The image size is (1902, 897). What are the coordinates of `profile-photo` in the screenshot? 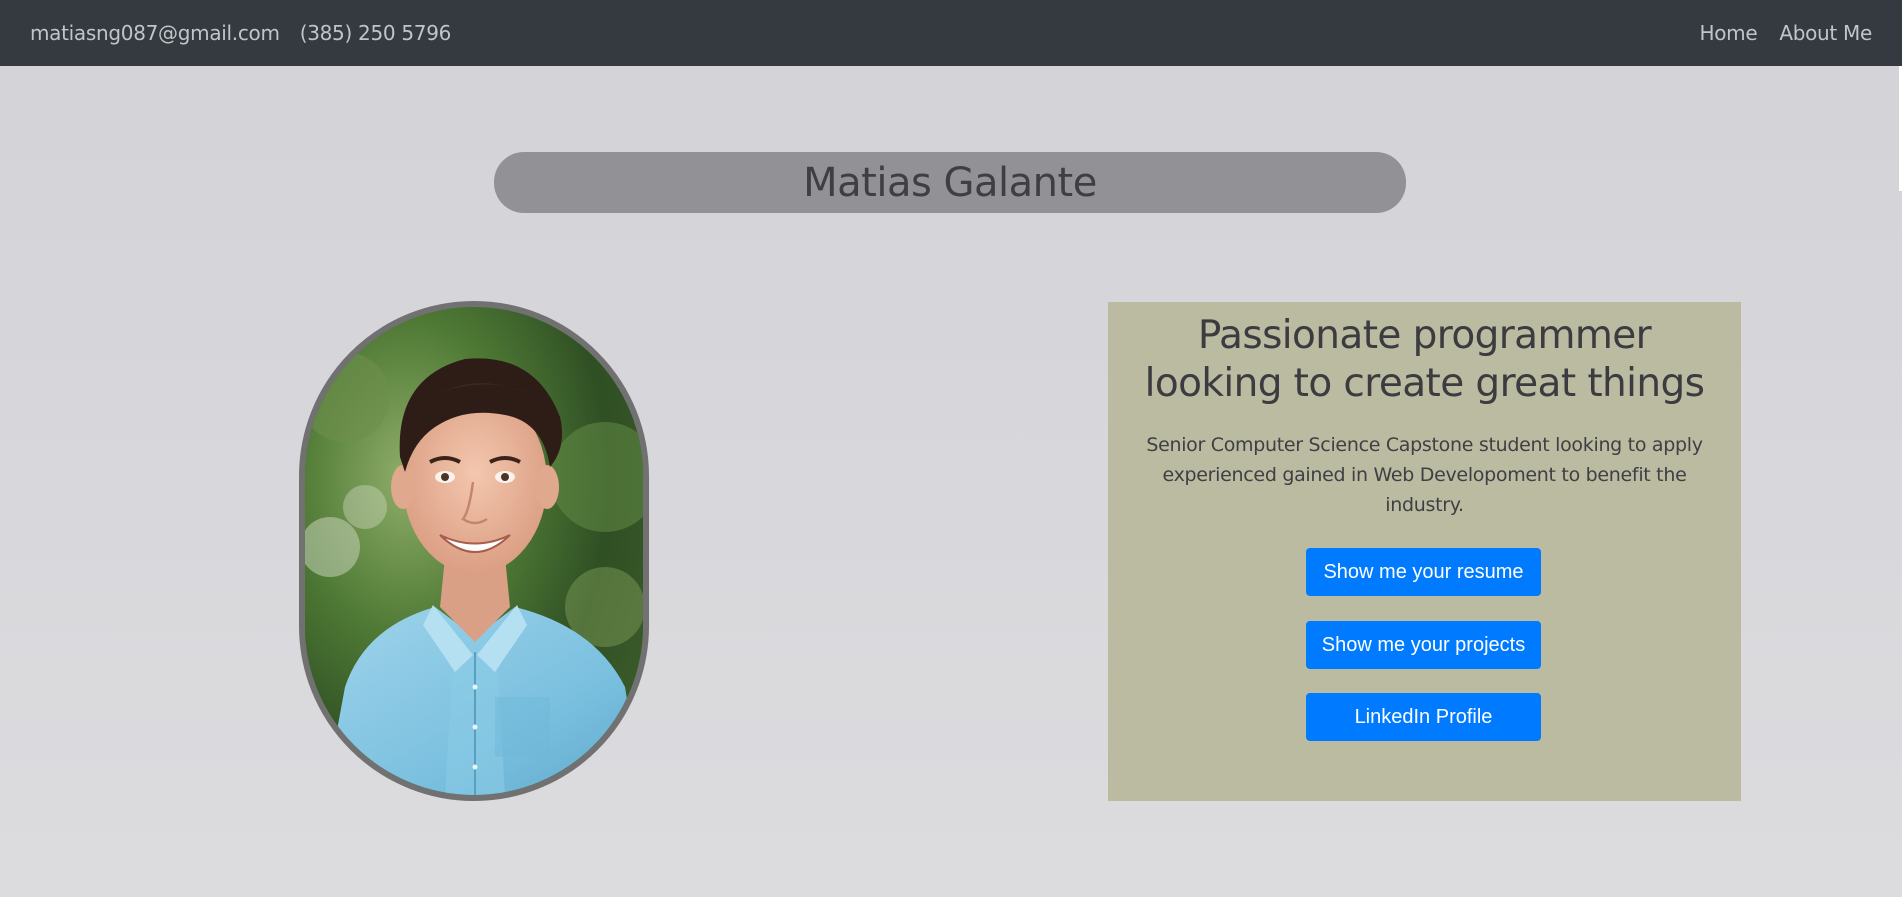 It's located at (474, 551).